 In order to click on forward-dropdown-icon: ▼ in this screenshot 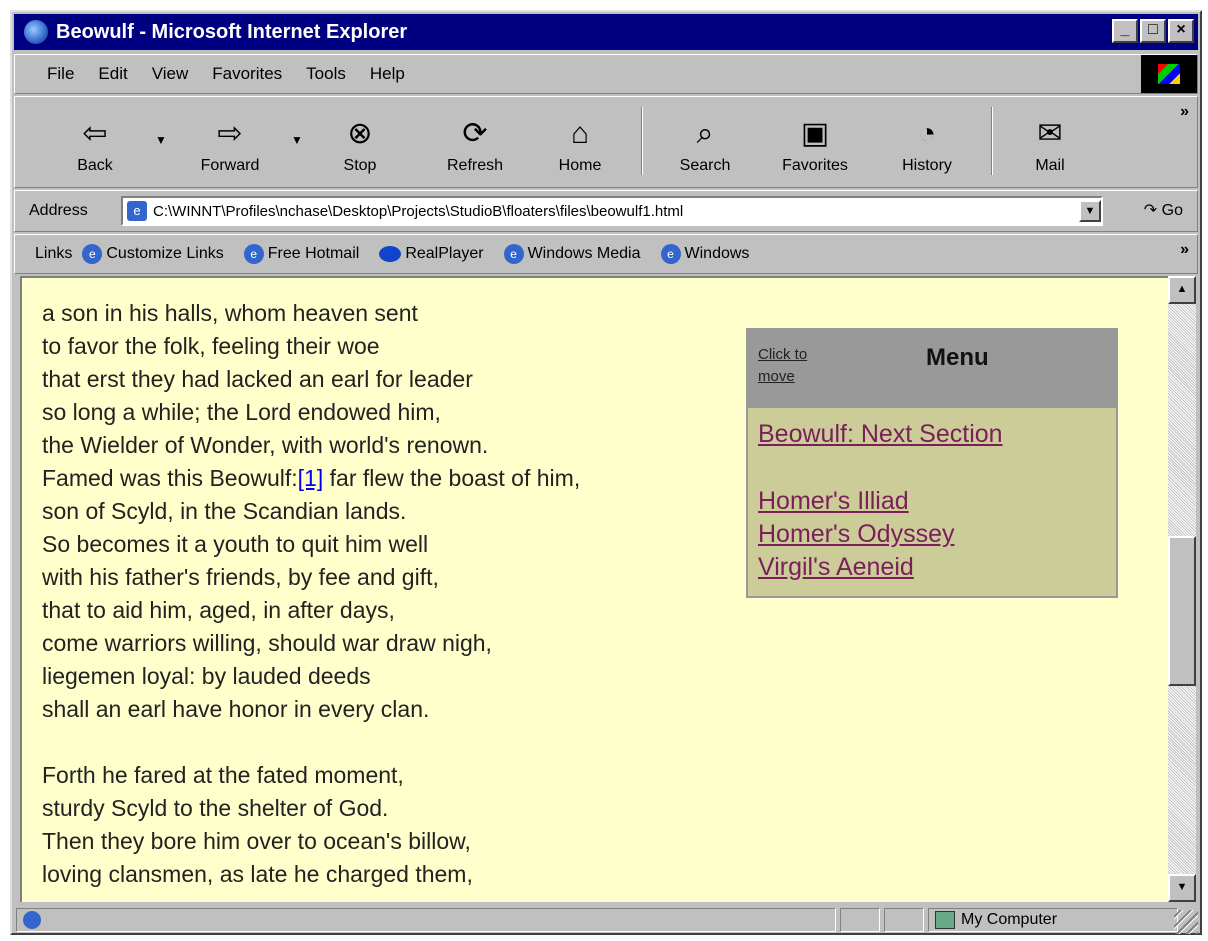, I will do `click(297, 140)`.